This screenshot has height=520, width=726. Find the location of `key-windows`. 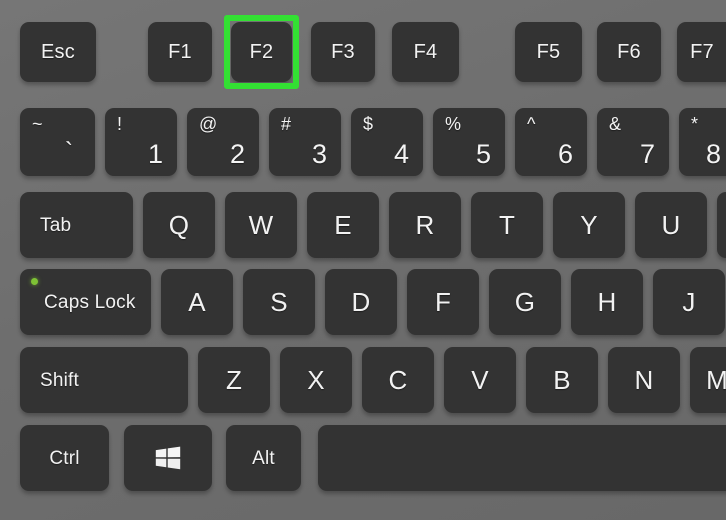

key-windows is located at coordinates (168, 458).